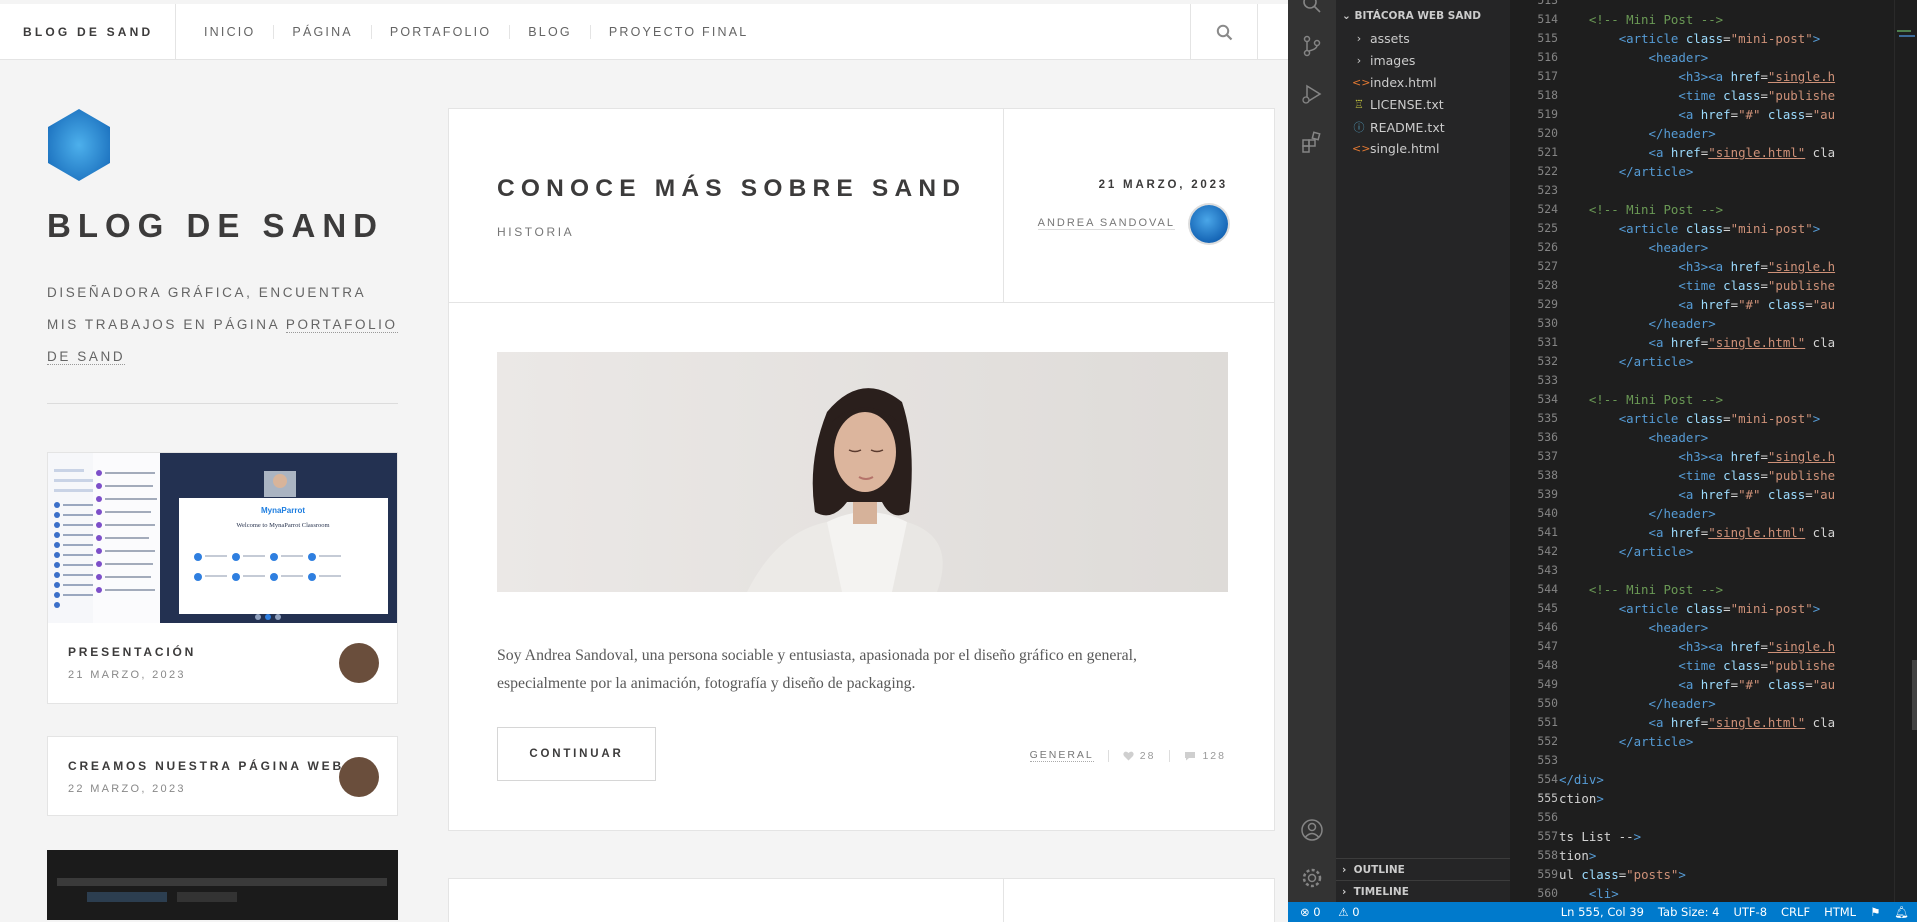 This screenshot has width=1917, height=922. I want to click on line-number: 532, so click(1547, 361).